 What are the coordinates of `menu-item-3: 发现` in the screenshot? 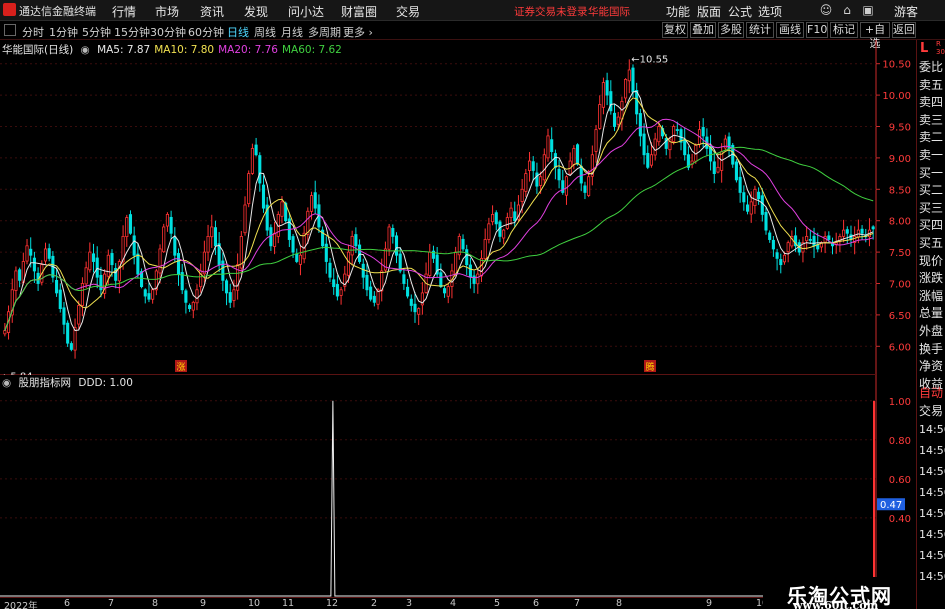 It's located at (256, 11).